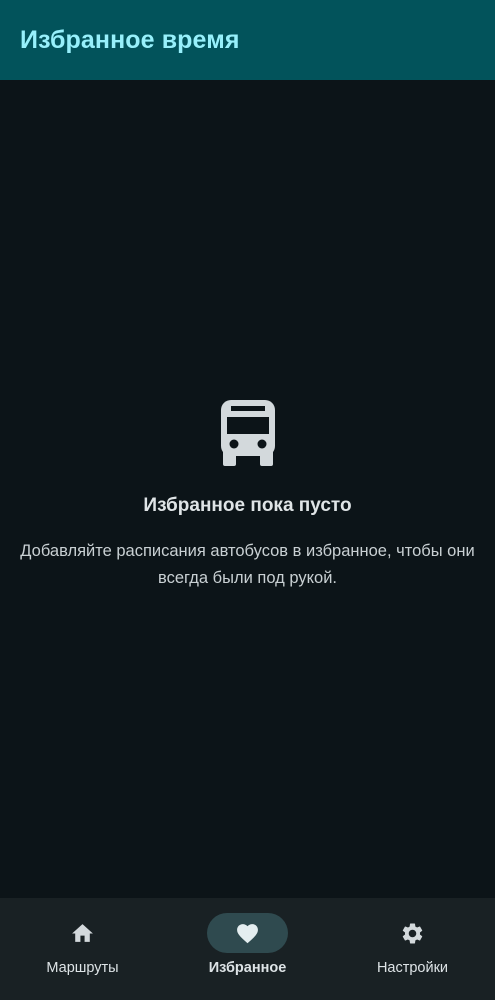 The width and height of the screenshot is (495, 1000). Describe the element at coordinates (82, 933) in the screenshot. I see `home-icon` at that location.